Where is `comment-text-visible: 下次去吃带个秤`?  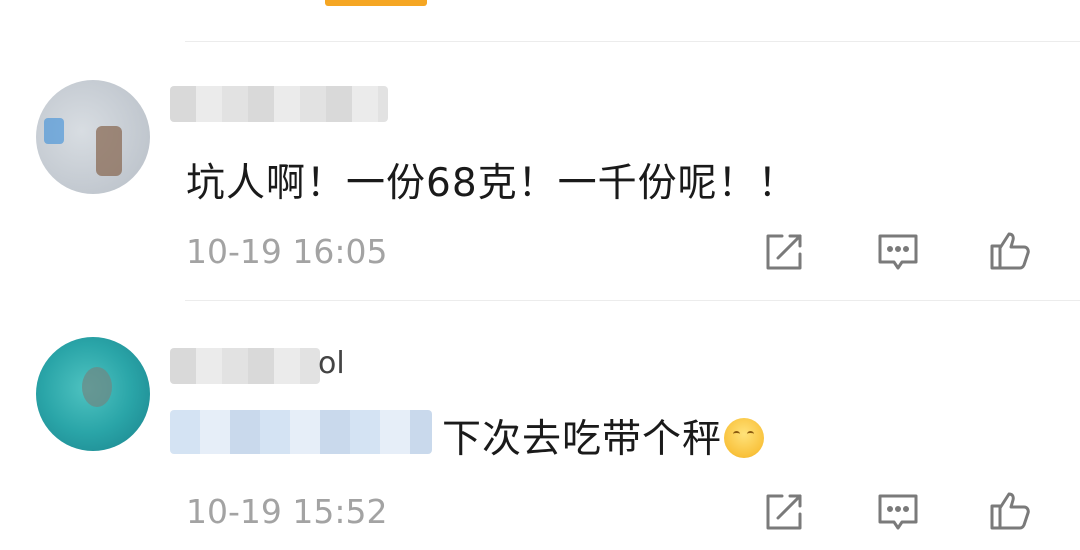
comment-text-visible: 下次去吃带个秤 is located at coordinates (582, 439).